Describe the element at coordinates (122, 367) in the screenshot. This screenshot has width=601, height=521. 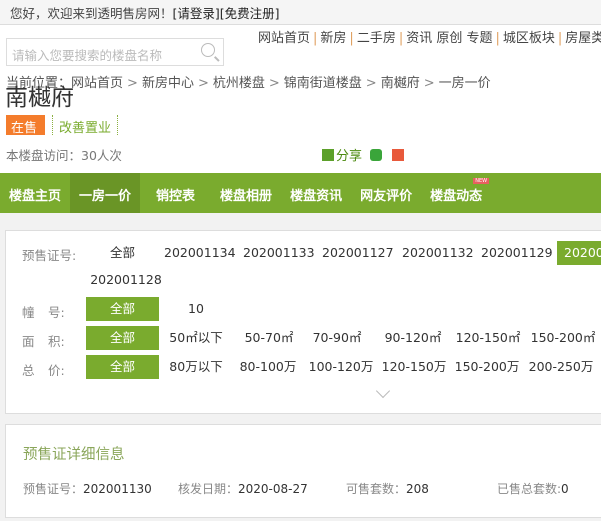
I see `price-option-selected: 全部` at that location.